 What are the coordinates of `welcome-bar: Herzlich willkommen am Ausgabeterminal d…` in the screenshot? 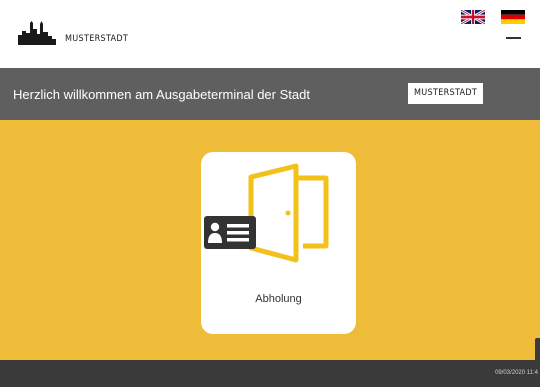 It's located at (270, 94).